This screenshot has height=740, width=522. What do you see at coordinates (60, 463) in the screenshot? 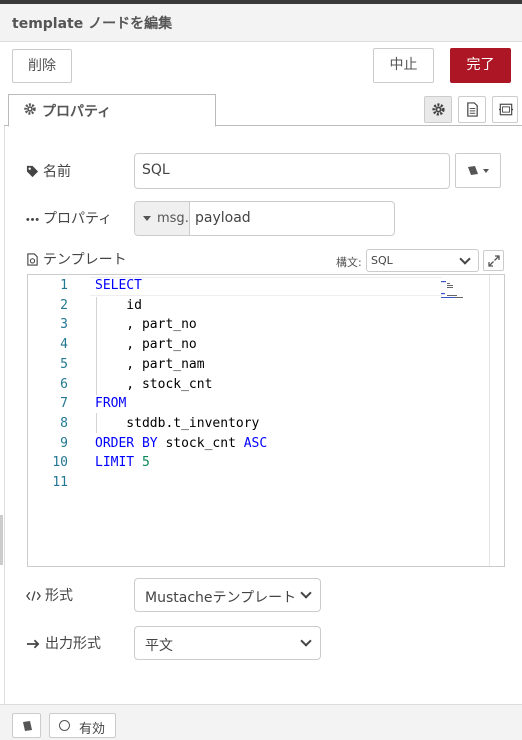
I see `line-number: 10` at bounding box center [60, 463].